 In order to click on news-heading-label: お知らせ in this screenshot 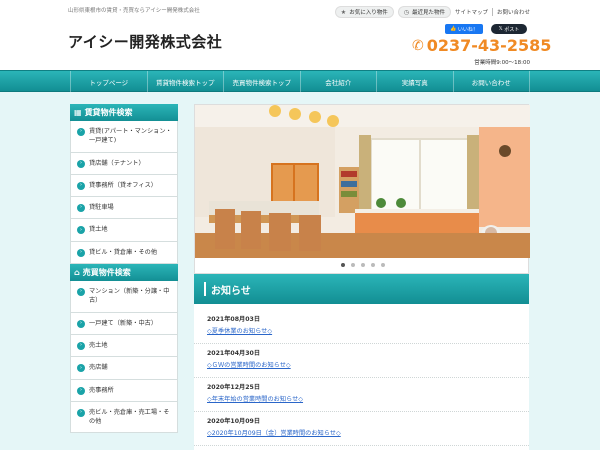, I will do `click(231, 291)`.